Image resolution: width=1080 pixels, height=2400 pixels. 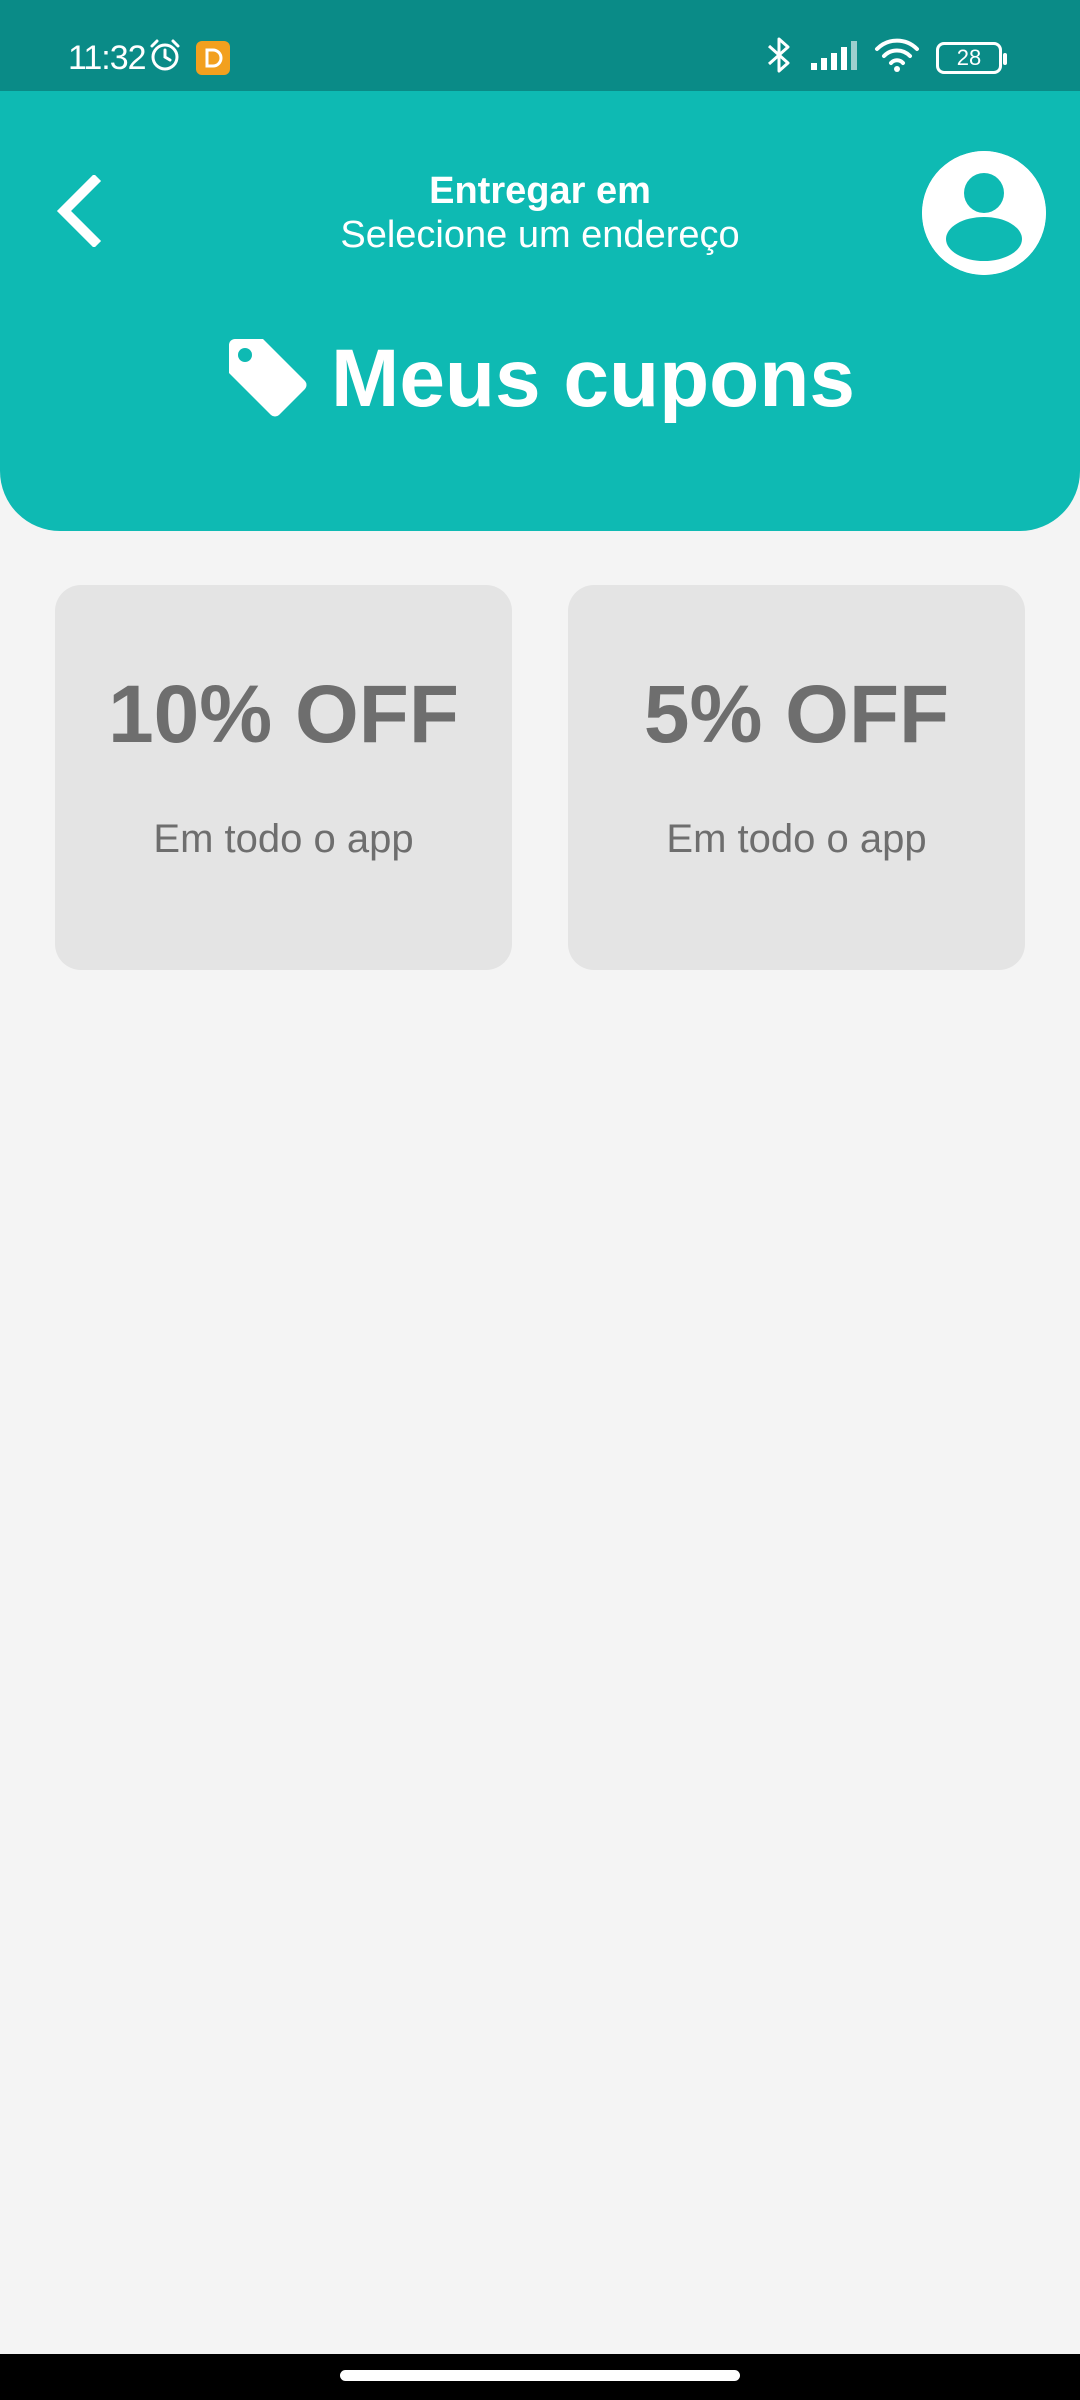 I want to click on coupon-discount: 5% OFF, so click(x=796, y=714).